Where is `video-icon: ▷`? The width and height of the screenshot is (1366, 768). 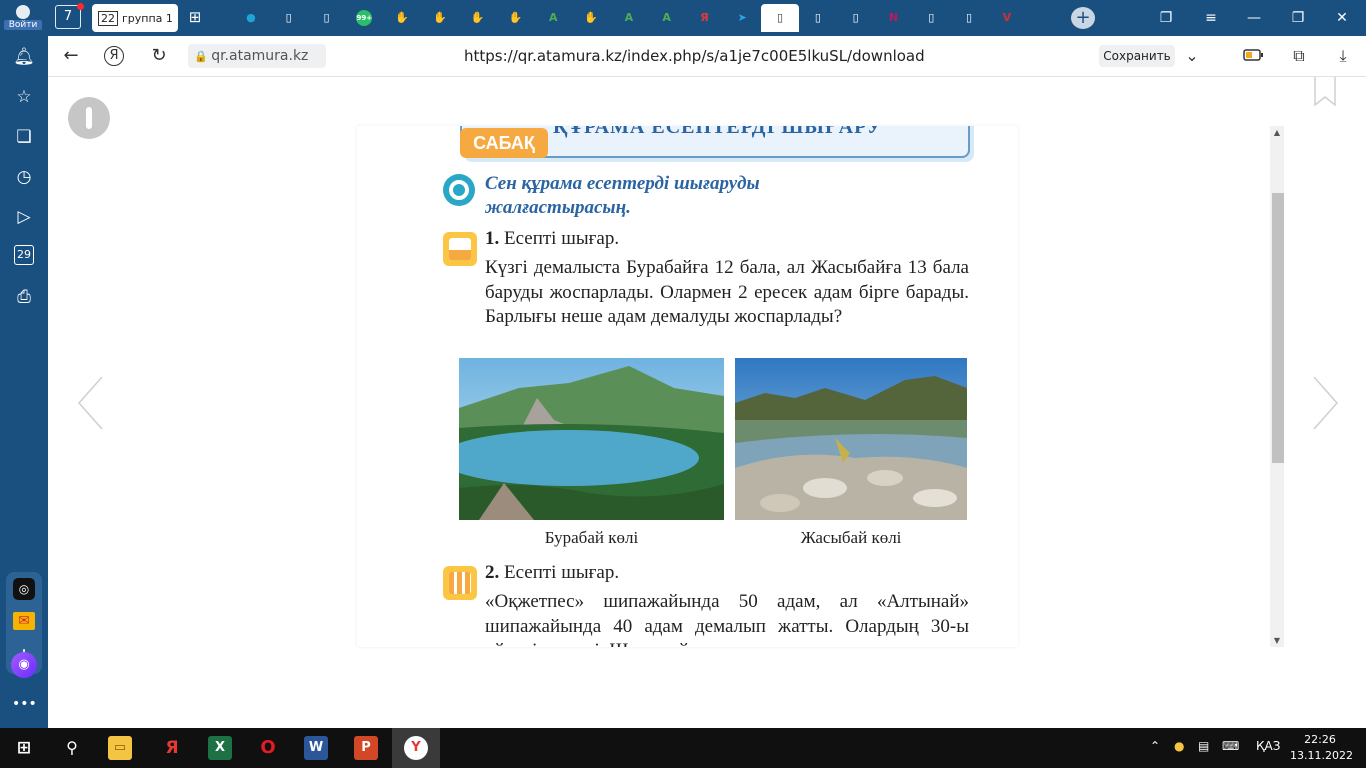
video-icon: ▷ is located at coordinates (24, 217).